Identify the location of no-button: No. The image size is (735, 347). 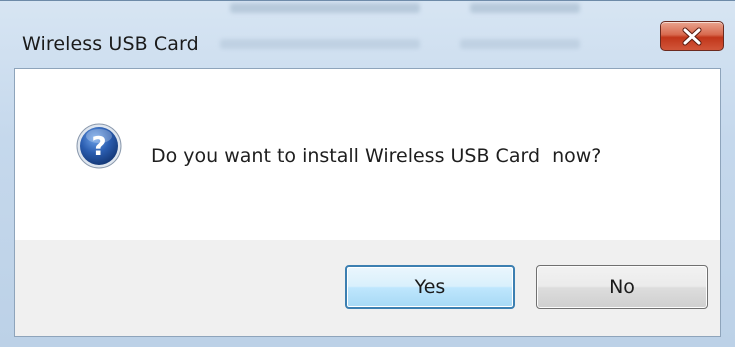
(622, 287).